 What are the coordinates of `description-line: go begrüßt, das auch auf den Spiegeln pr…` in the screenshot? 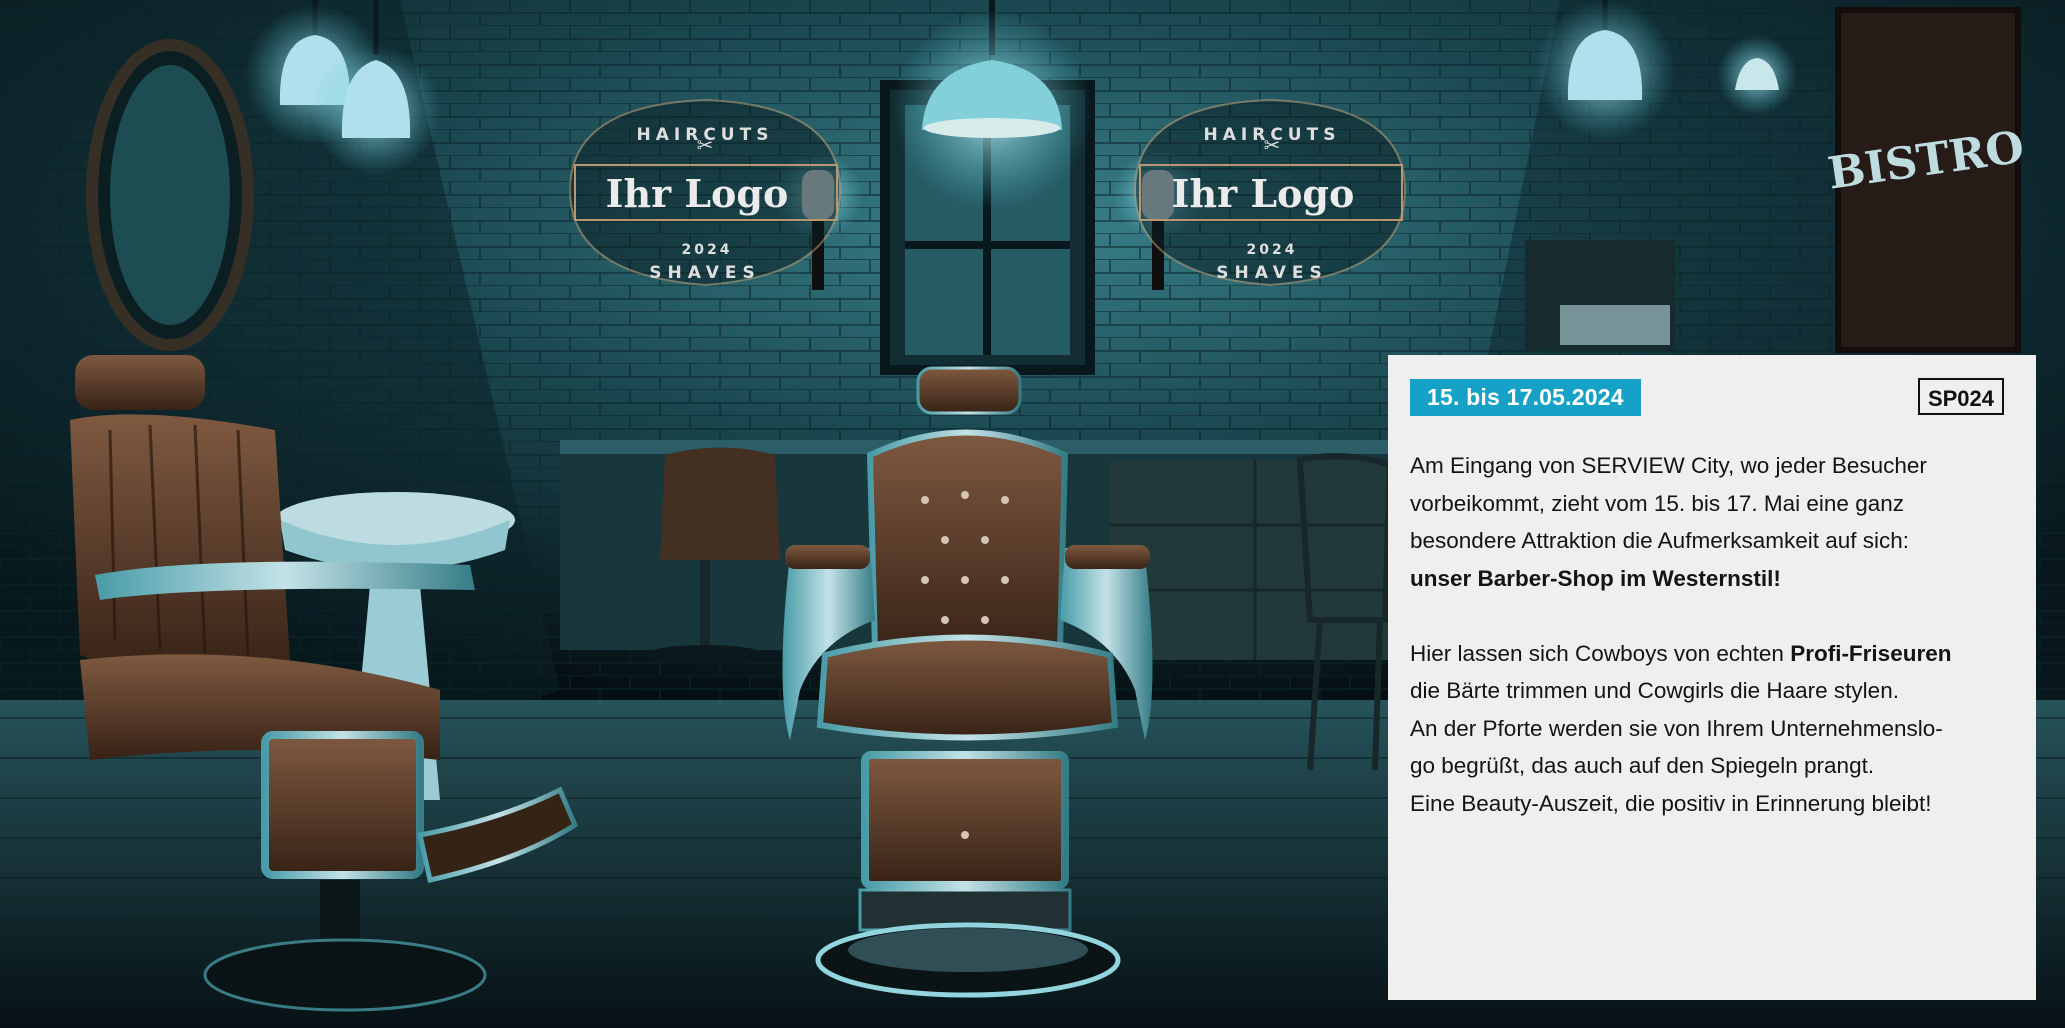 It's located at (1642, 765).